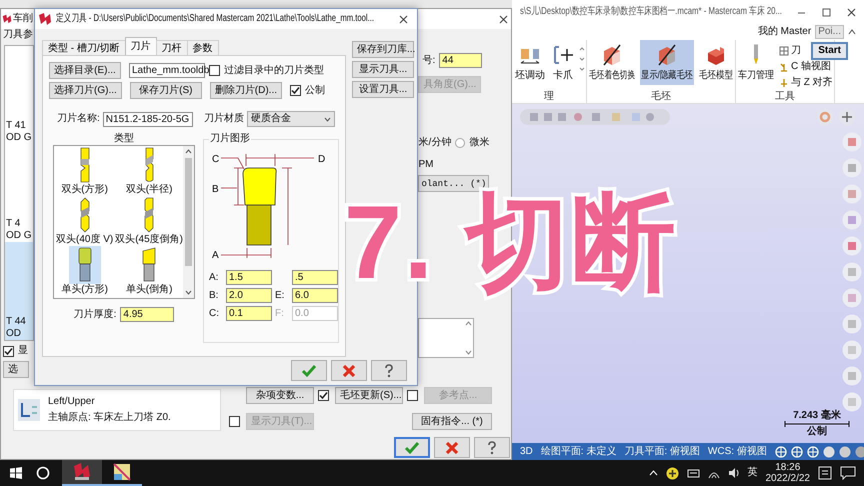 The image size is (864, 486). Describe the element at coordinates (16, 322) in the screenshot. I see `tool-number: T 44` at that location.